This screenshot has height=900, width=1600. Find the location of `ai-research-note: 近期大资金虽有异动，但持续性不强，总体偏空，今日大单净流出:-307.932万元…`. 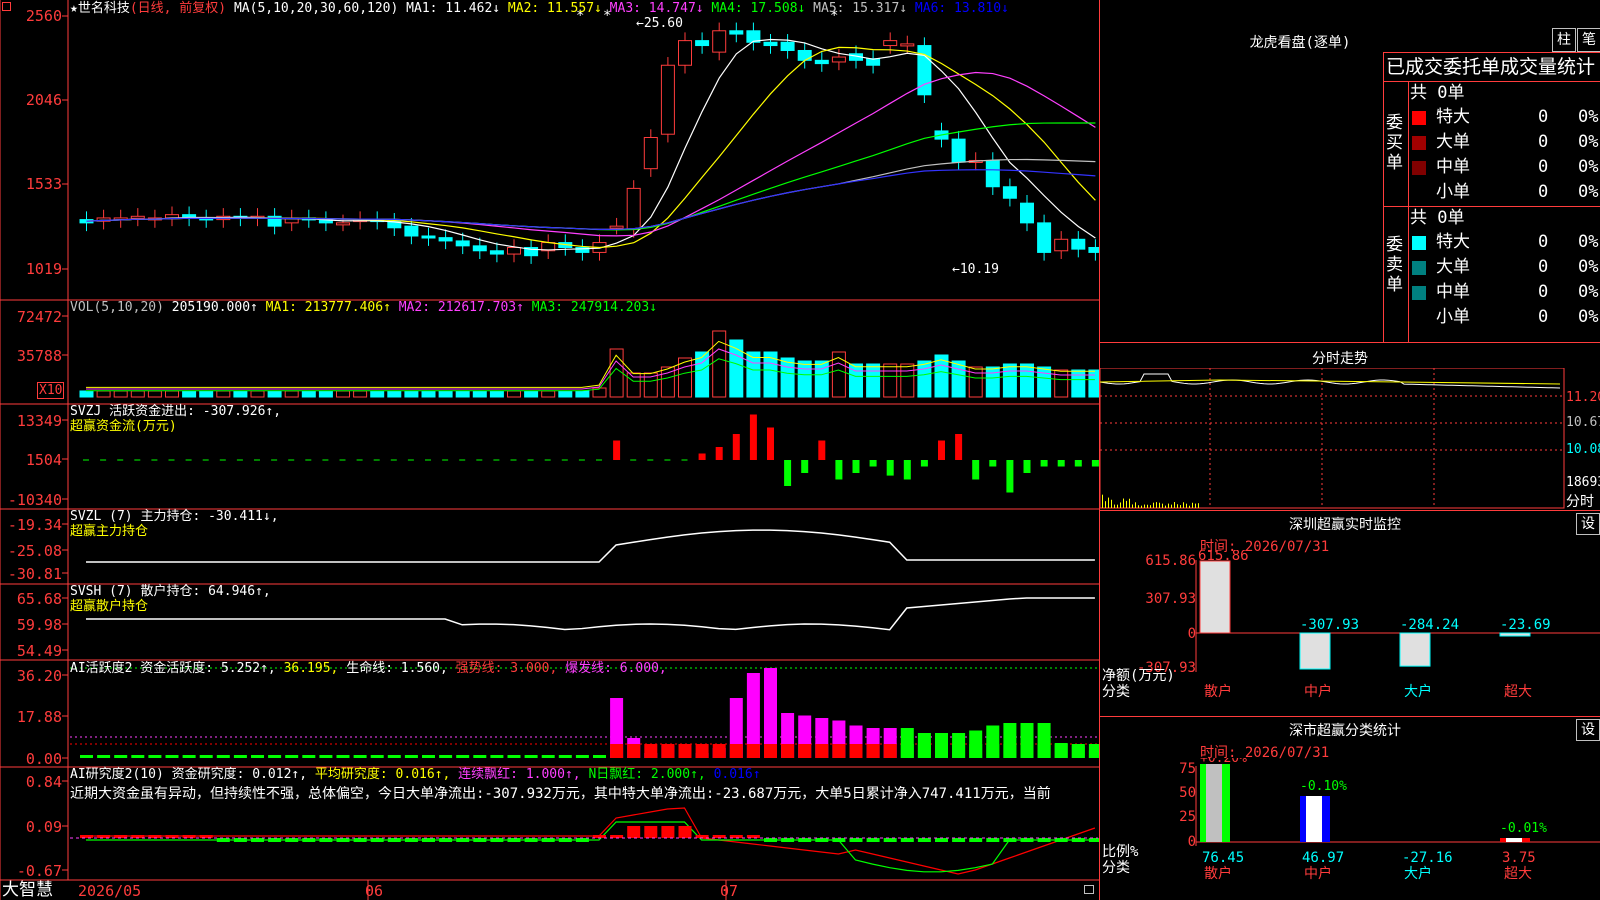

ai-research-note: 近期大资金虽有异动，但持续性不强，总体偏空，今日大单净流出:-307.932万元… is located at coordinates (584, 794).